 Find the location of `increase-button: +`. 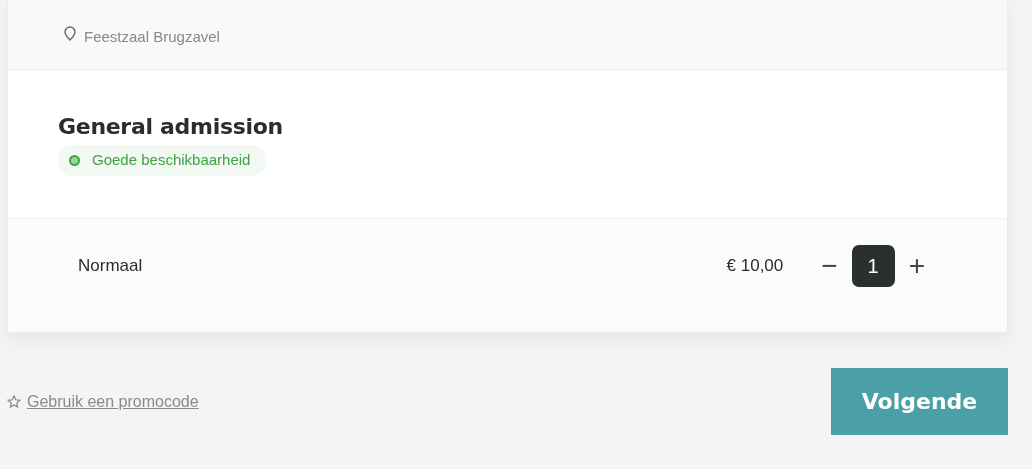

increase-button: + is located at coordinates (916, 266).